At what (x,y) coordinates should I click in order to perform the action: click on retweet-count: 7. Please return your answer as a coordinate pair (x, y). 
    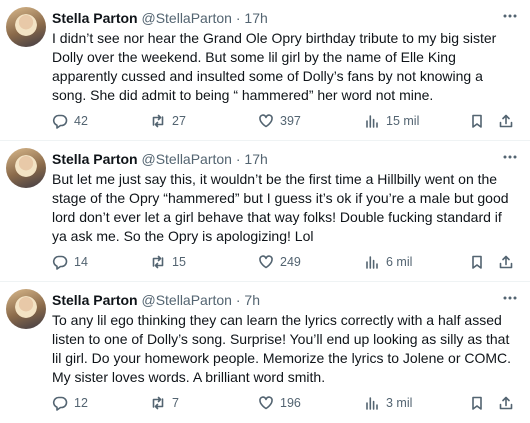
    Looking at the image, I should click on (175, 403).